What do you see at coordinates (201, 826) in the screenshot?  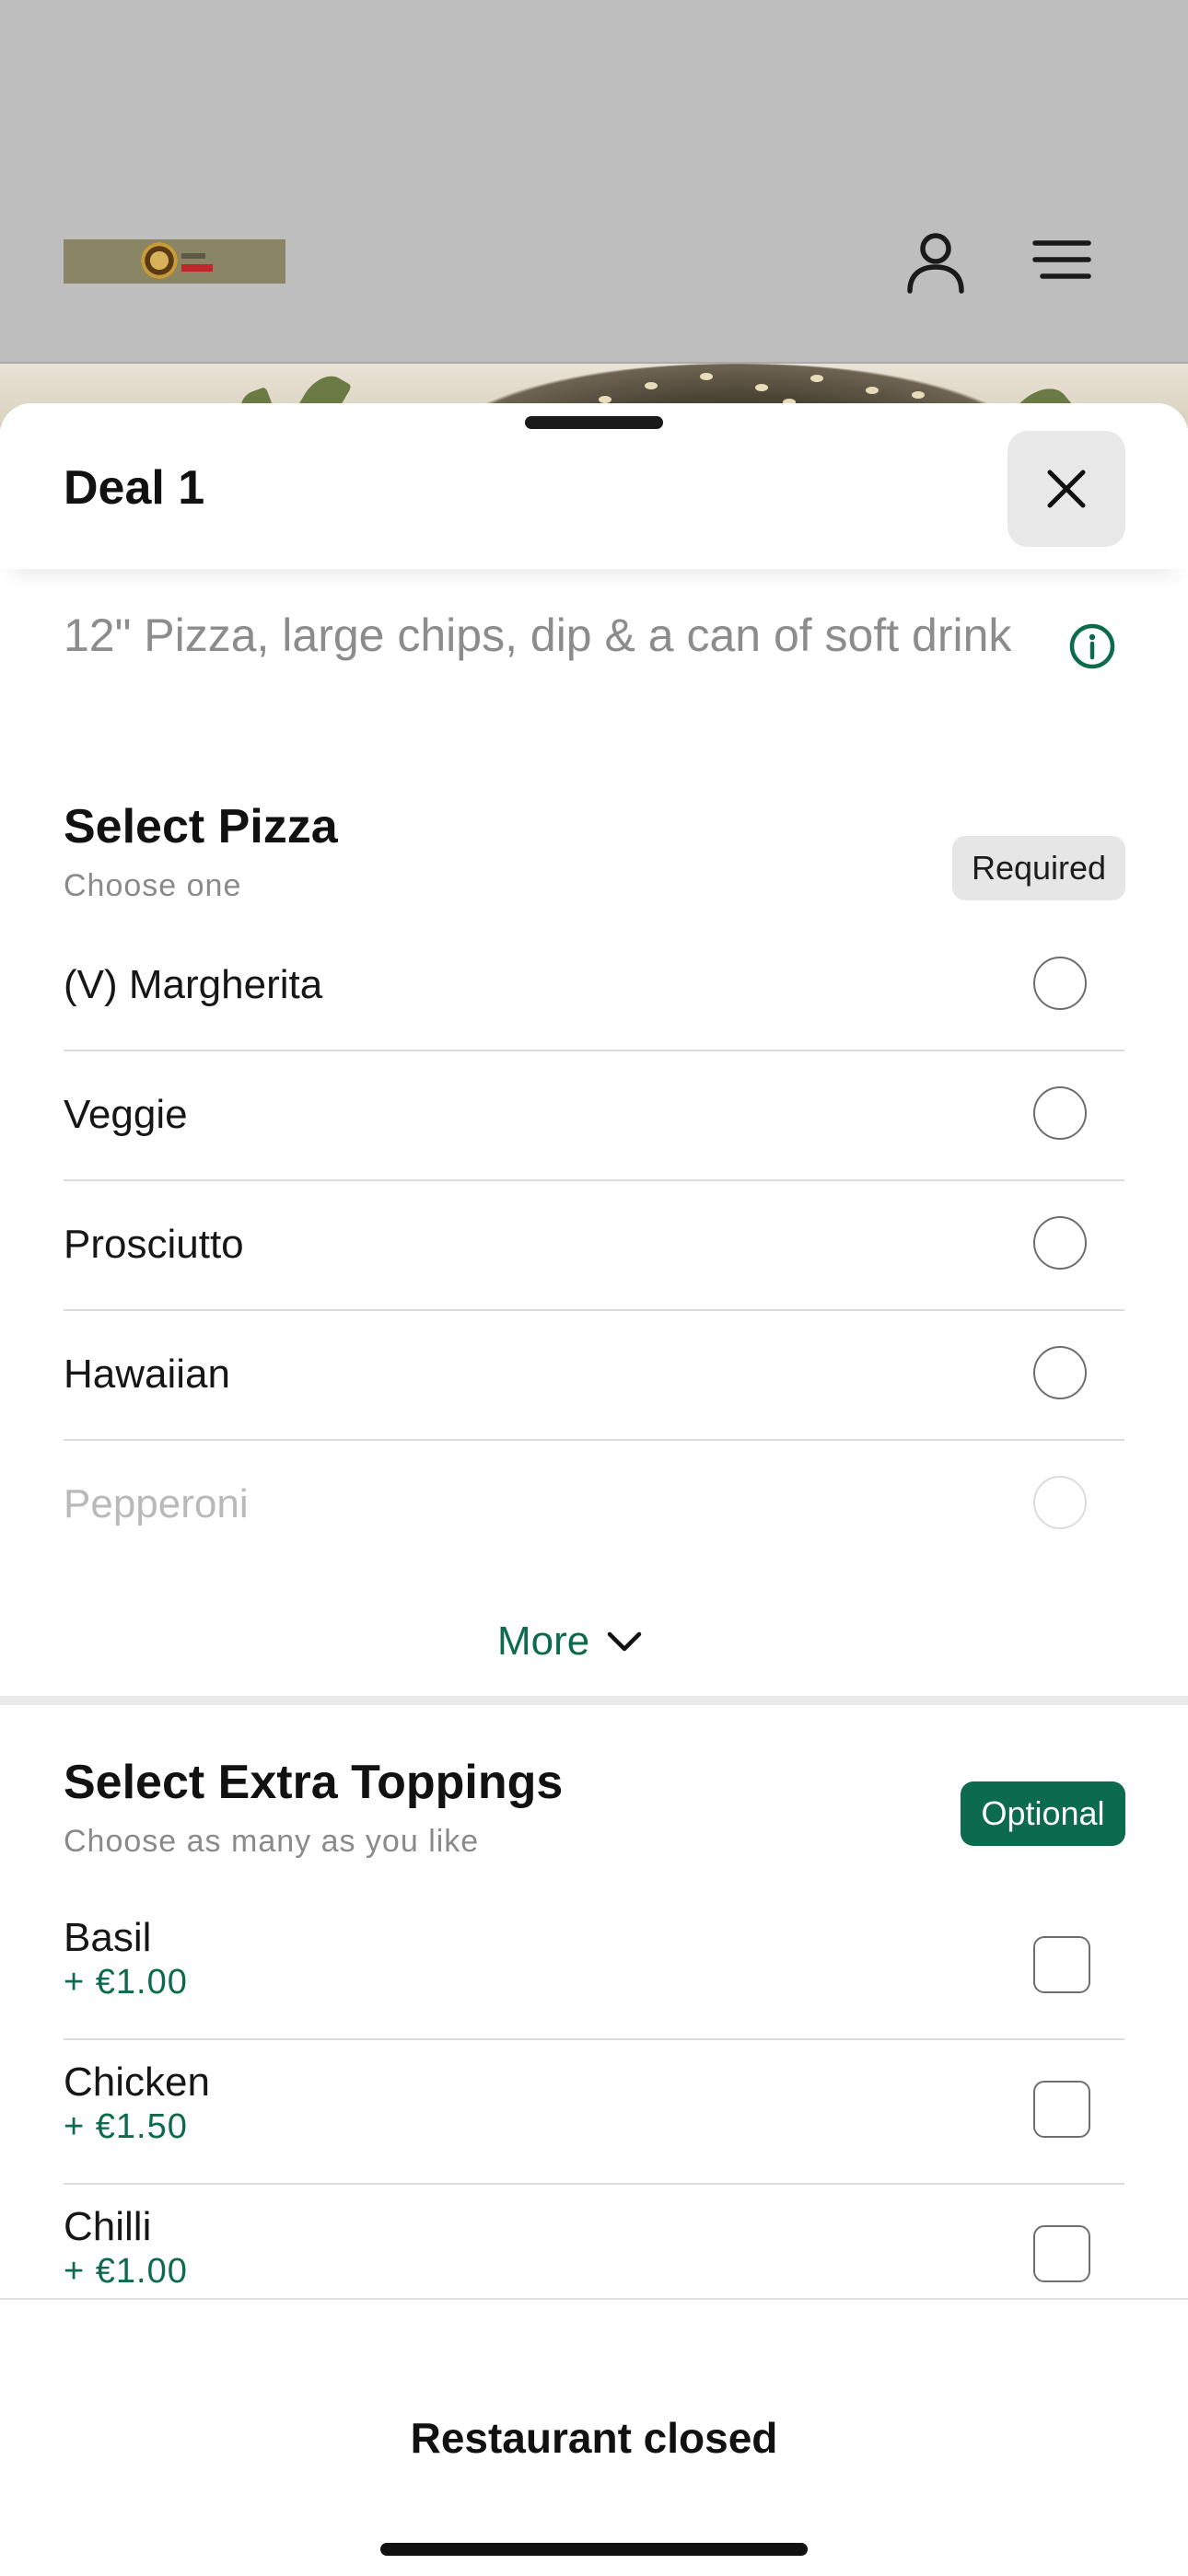 I see `pizza-section-title: Select Pizza` at bounding box center [201, 826].